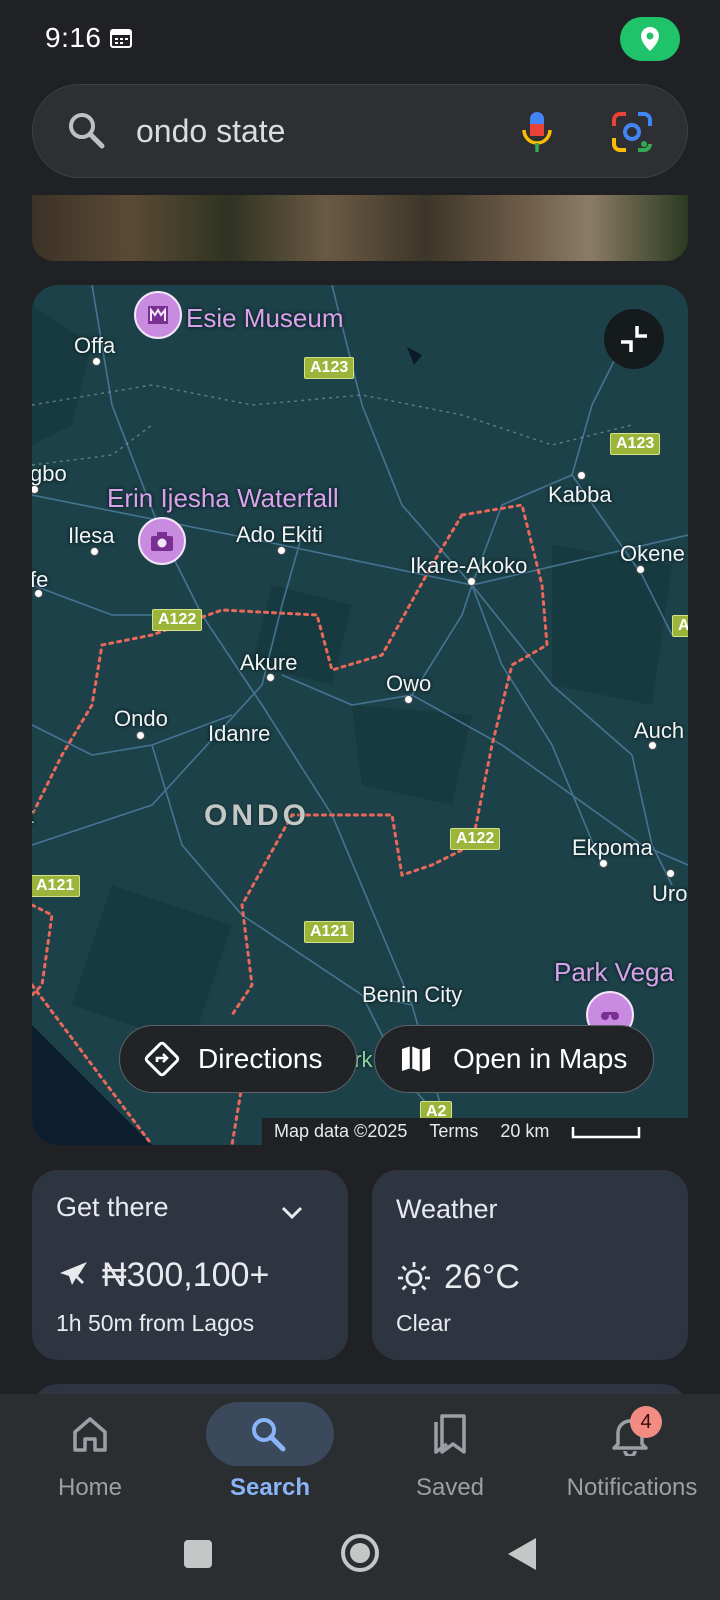 Image resolution: width=720 pixels, height=1600 pixels. Describe the element at coordinates (414, 1280) in the screenshot. I see `sun-icon` at that location.